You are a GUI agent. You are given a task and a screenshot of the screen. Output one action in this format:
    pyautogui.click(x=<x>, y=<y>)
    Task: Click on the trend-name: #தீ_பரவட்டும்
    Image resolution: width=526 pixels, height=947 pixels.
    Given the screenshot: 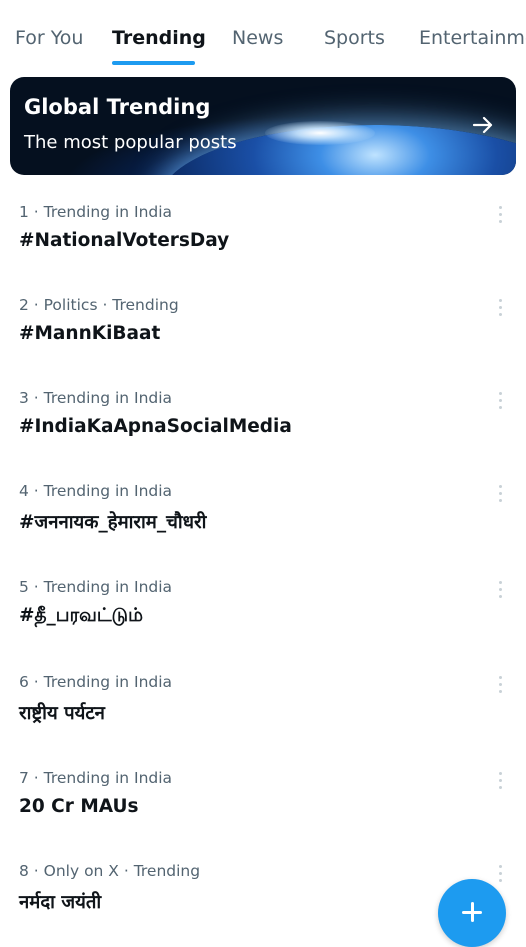 What is the action you would take?
    pyautogui.click(x=81, y=615)
    